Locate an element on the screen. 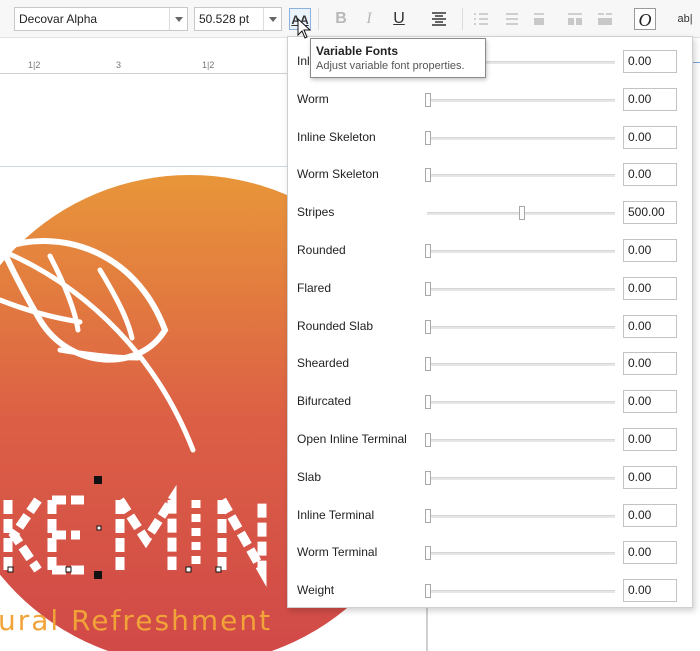 The height and width of the screenshot is (651, 700). underline-icon: U is located at coordinates (399, 18).